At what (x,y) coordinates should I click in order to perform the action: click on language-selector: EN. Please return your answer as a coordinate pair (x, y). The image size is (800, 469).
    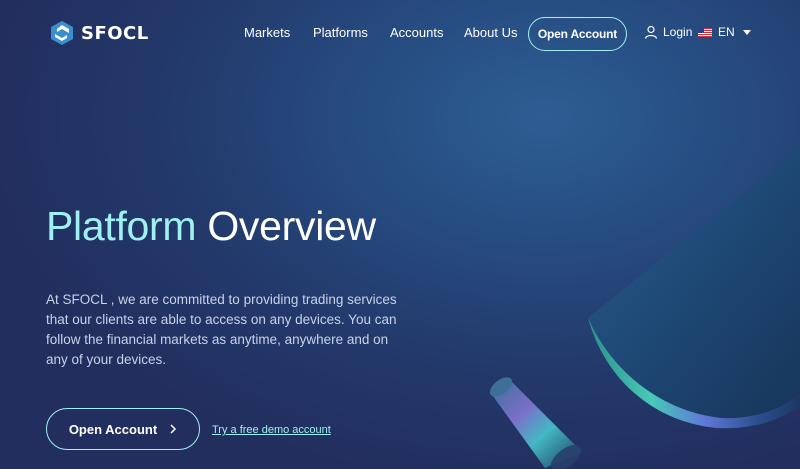
    Looking at the image, I should click on (724, 32).